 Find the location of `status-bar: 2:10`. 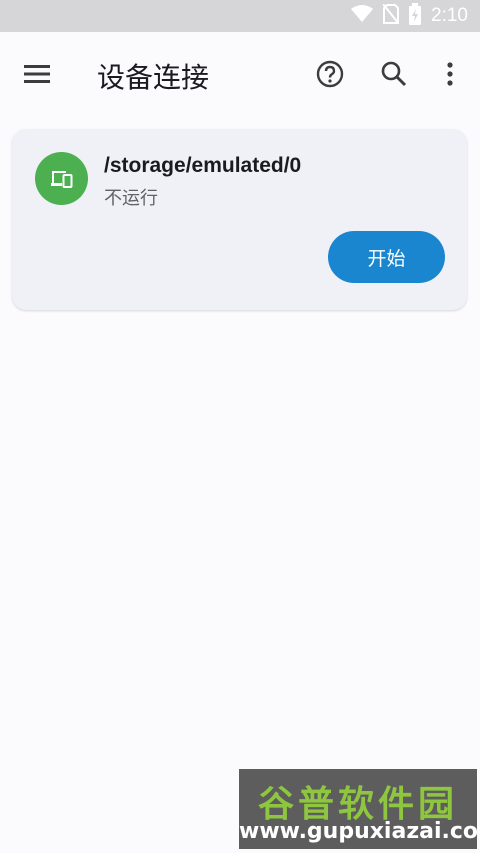

status-bar: 2:10 is located at coordinates (240, 16).